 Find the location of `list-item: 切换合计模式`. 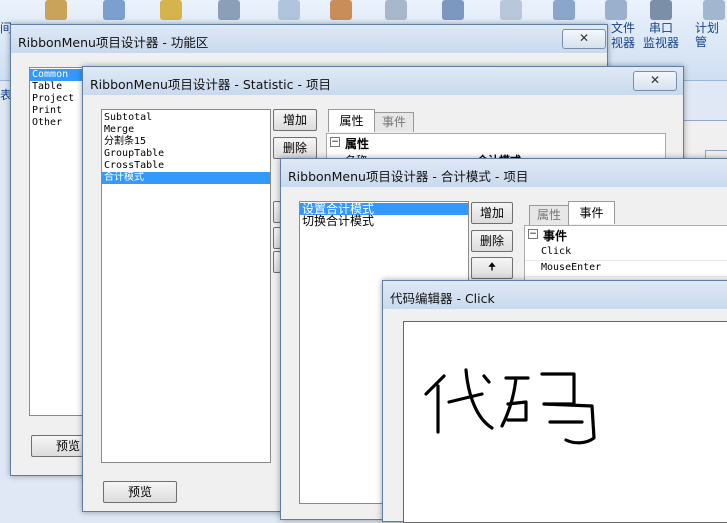

list-item: 切换合计模式 is located at coordinates (384, 221).